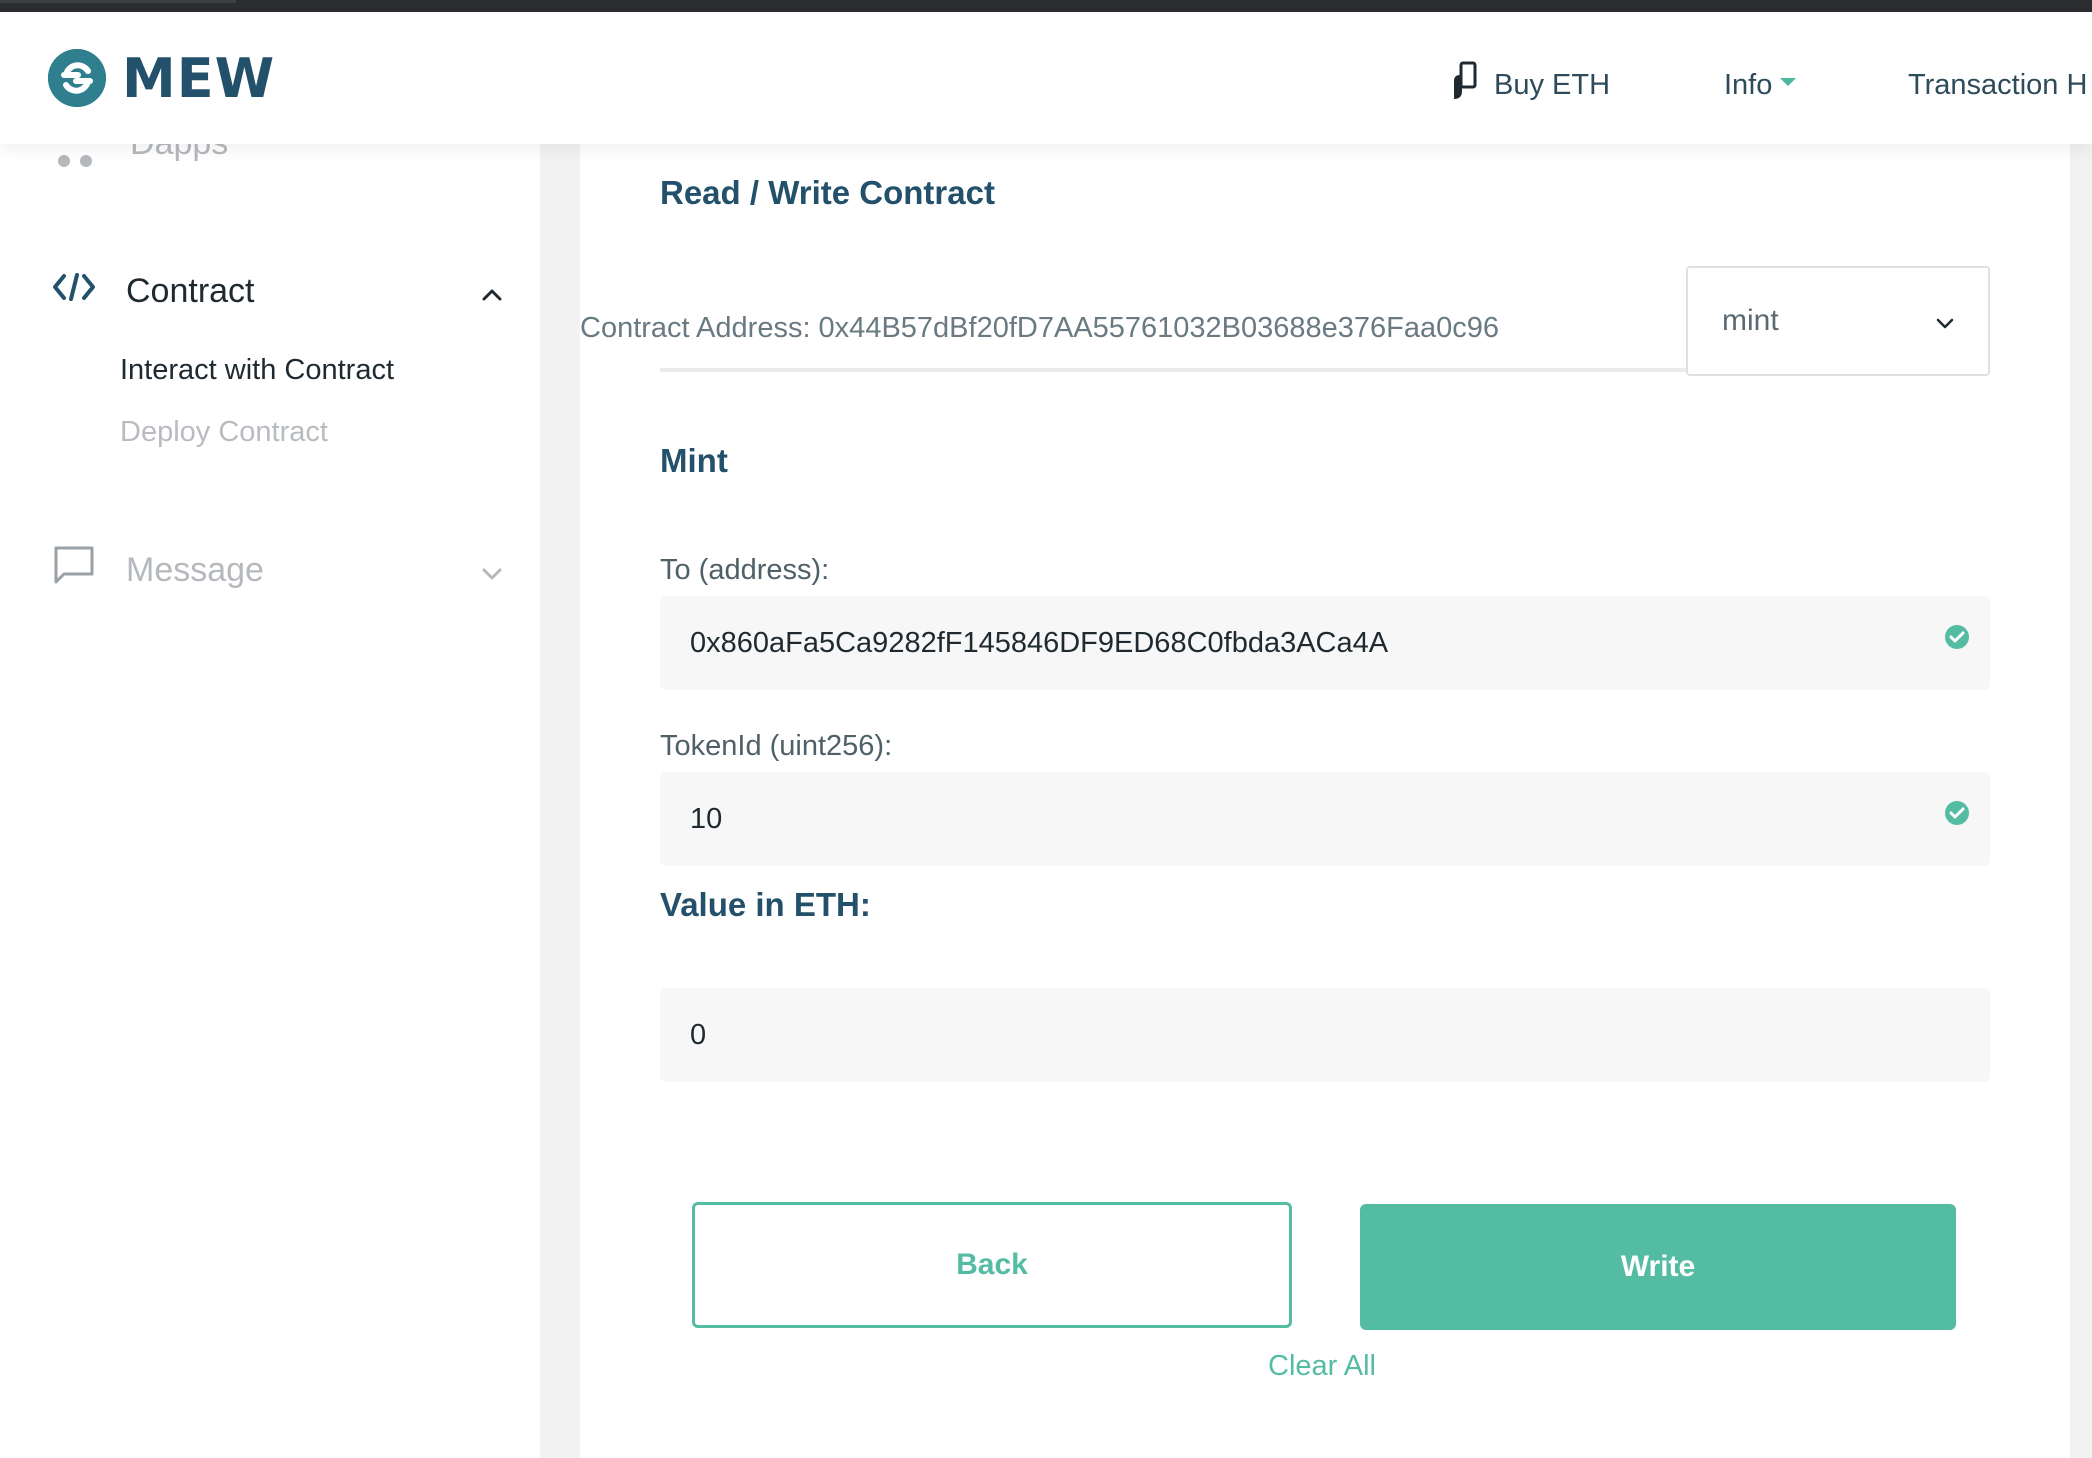 This screenshot has height=1458, width=2092. I want to click on top-header: MEW Buy ETH Info Transaction H, so click(1046, 78).